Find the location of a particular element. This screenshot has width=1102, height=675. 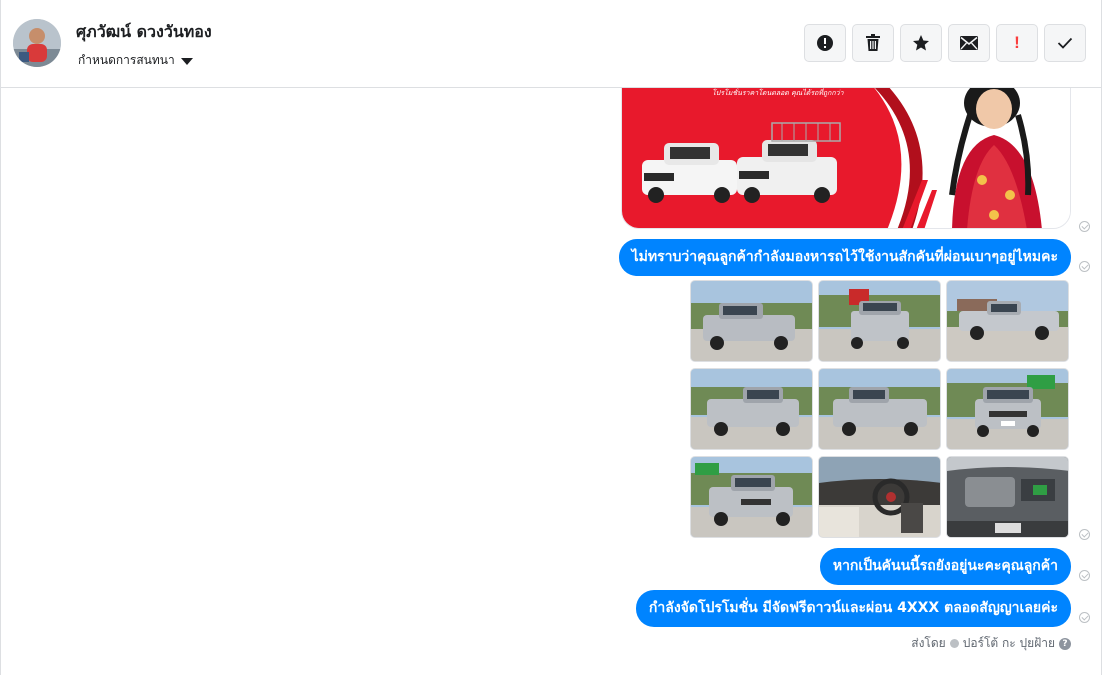

truck-rear-left-image is located at coordinates (751, 409).